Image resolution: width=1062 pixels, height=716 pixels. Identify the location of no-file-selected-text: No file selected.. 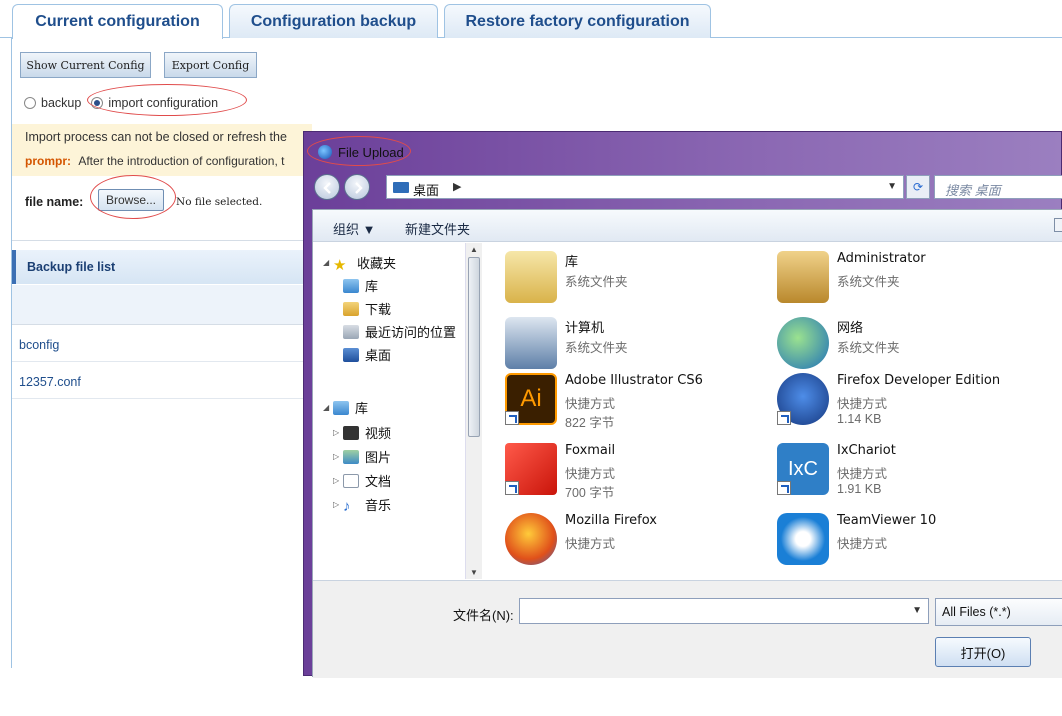
(219, 202).